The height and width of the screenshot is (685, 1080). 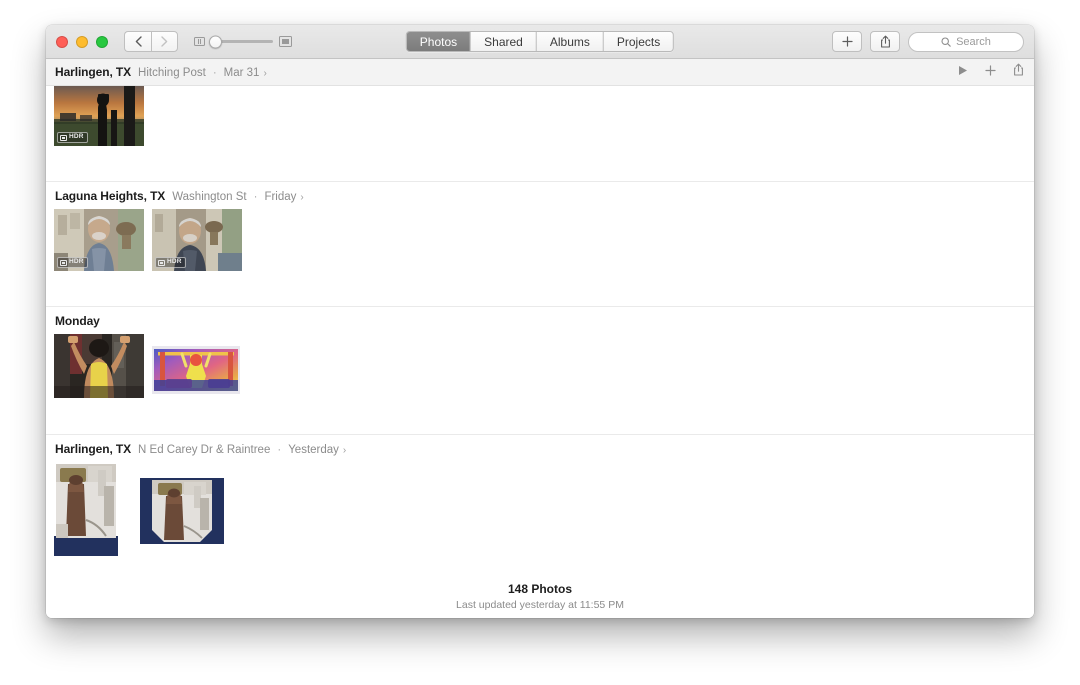 I want to click on search-icon, so click(x=946, y=41).